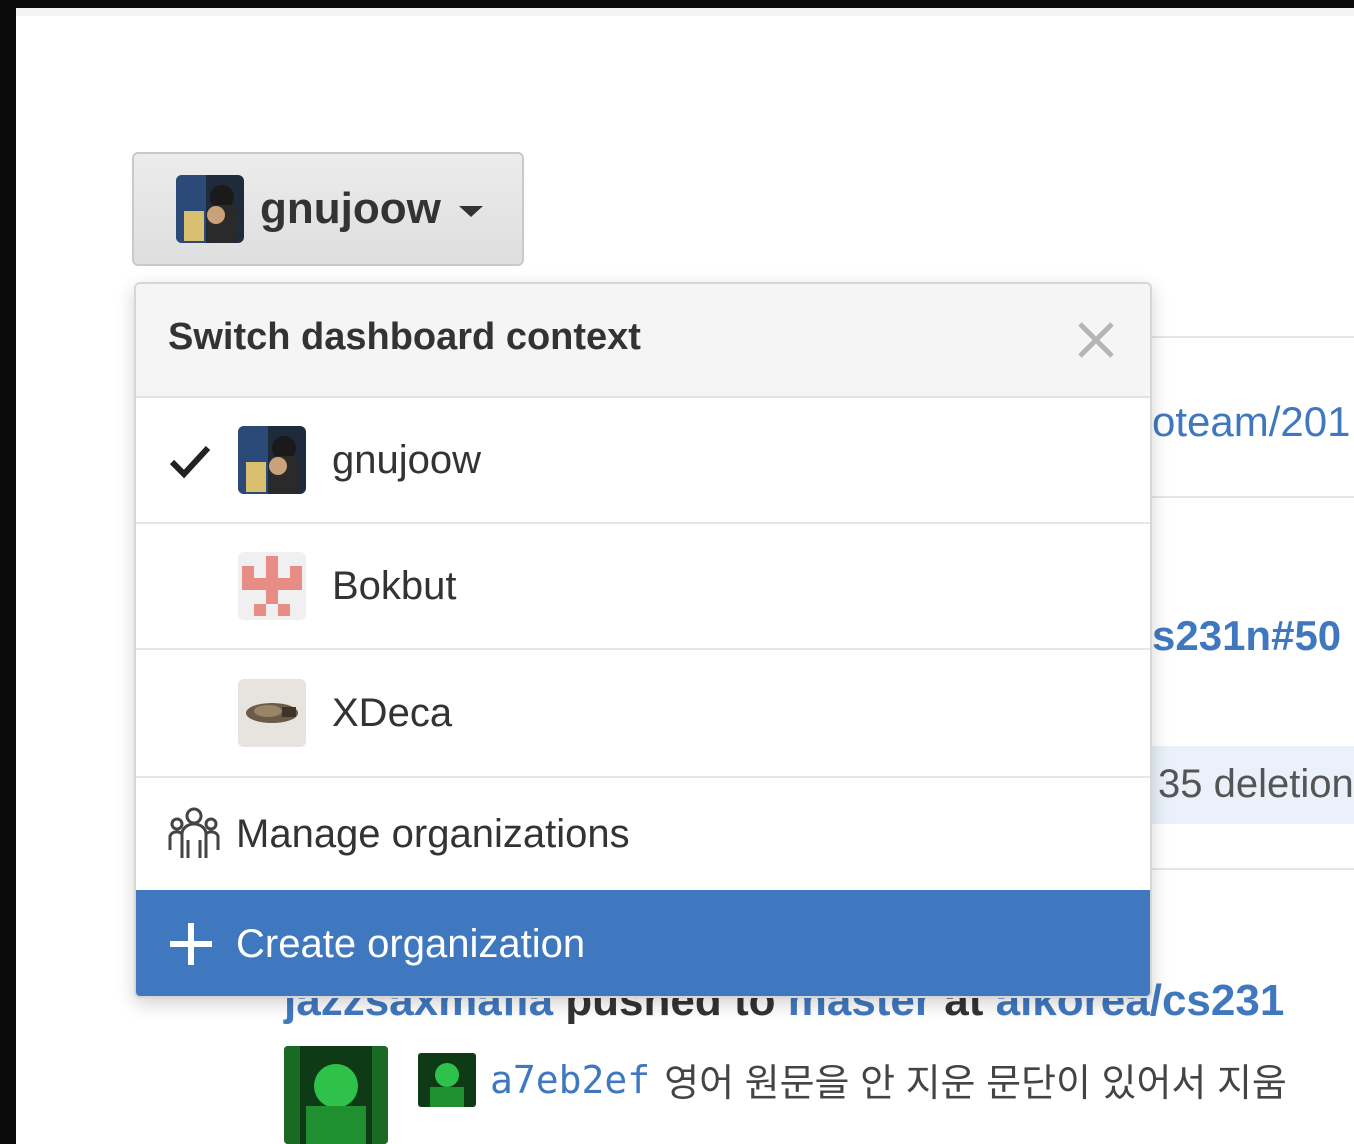 The width and height of the screenshot is (1354, 1144). What do you see at coordinates (975, 1084) in the screenshot?
I see `commit-message: 영어 원문을 안 지운 문단이 있어서 지움` at bounding box center [975, 1084].